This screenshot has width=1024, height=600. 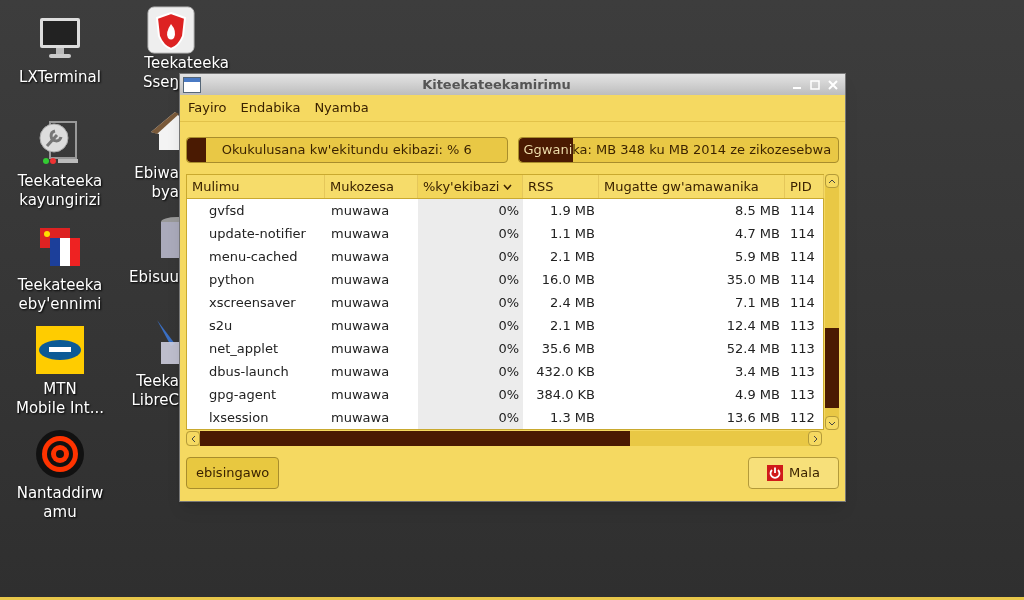 I want to click on window-title: Kiteekateekamirimu, so click(x=496, y=84).